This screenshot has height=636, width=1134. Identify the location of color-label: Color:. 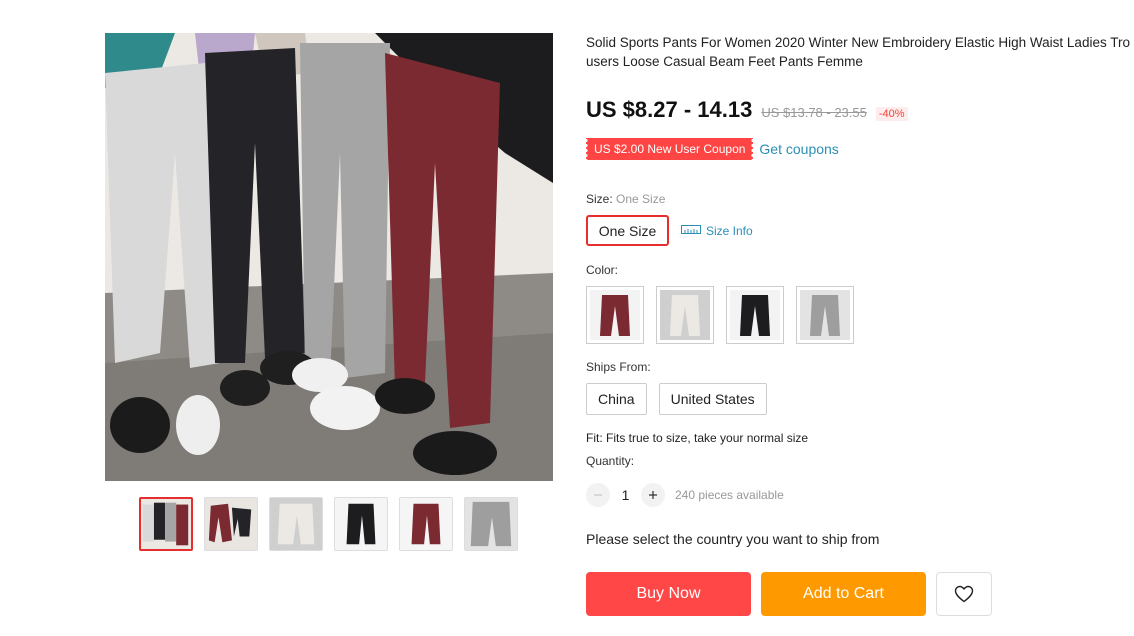
(602, 270).